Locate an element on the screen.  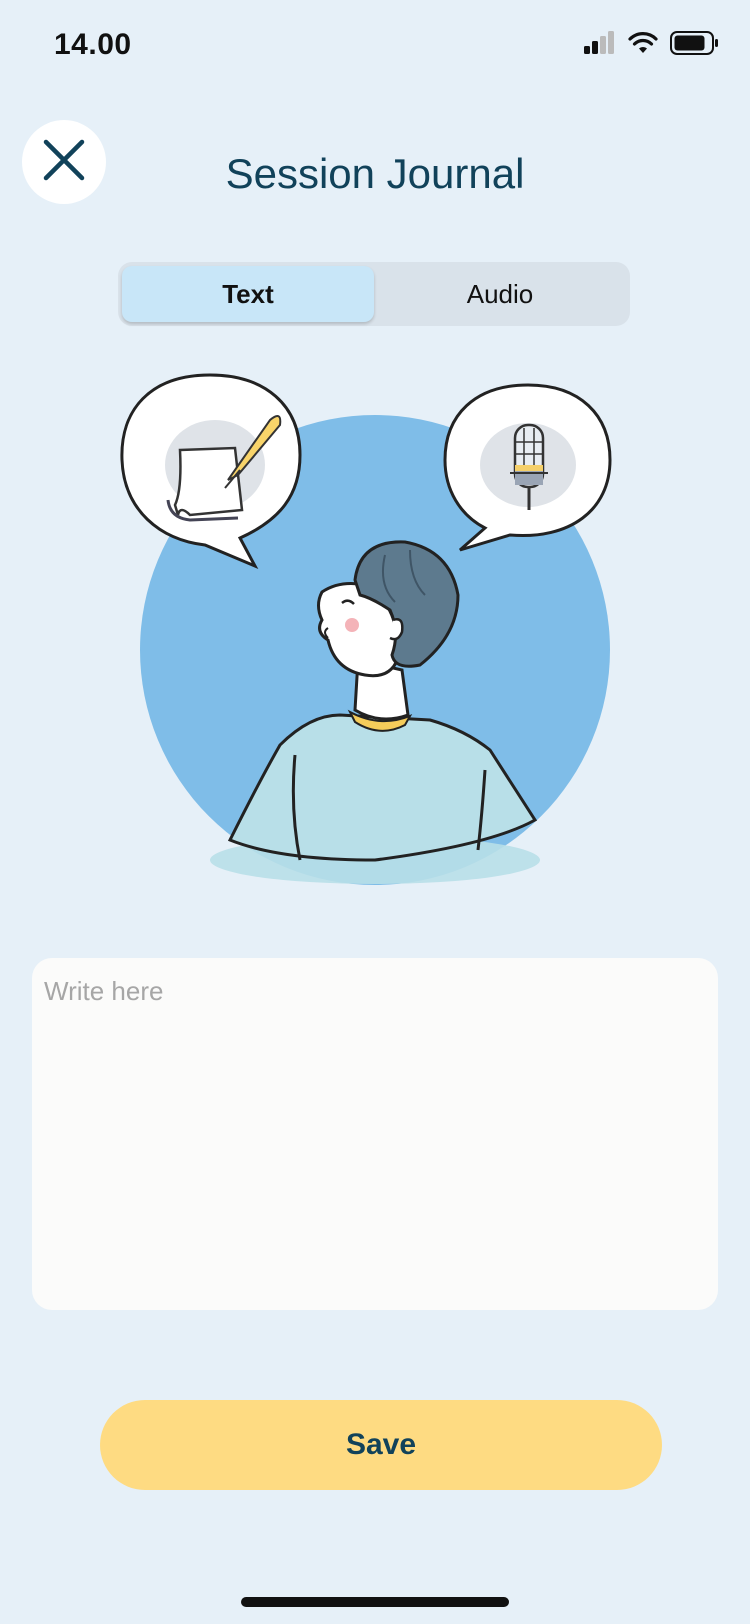
status-time: 14.00 is located at coordinates (93, 44).